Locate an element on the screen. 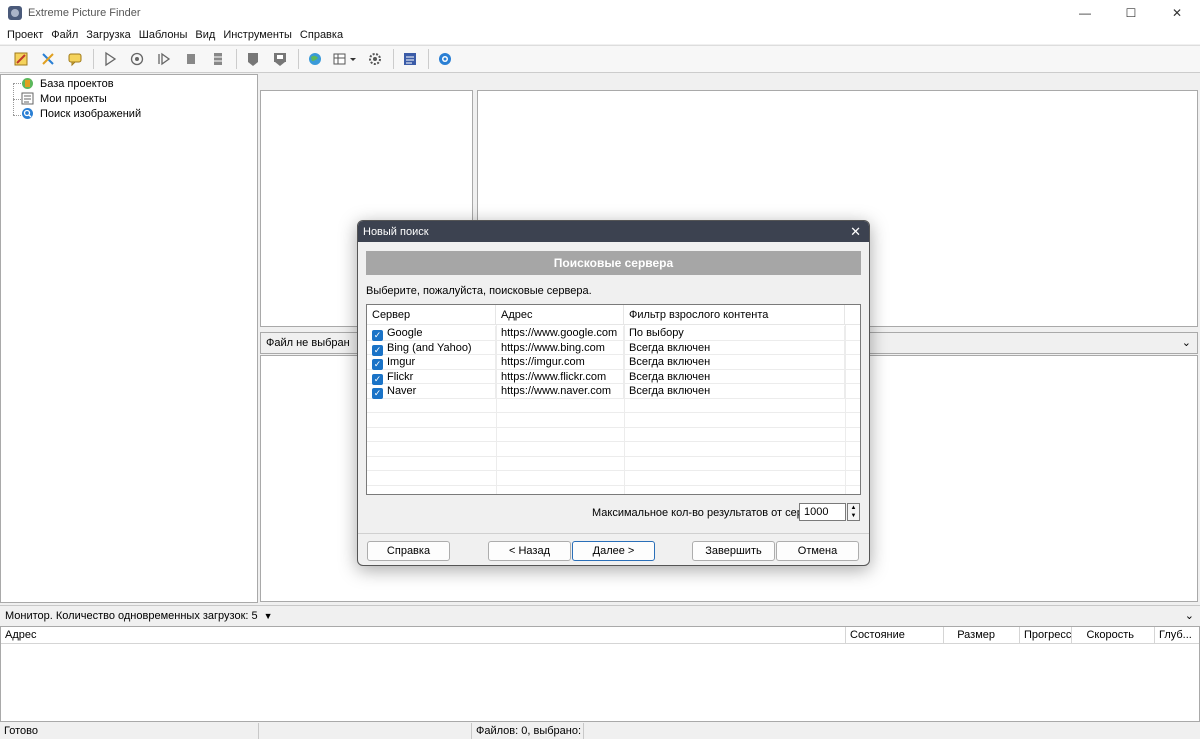  back-button: < Назад is located at coordinates (529, 551).